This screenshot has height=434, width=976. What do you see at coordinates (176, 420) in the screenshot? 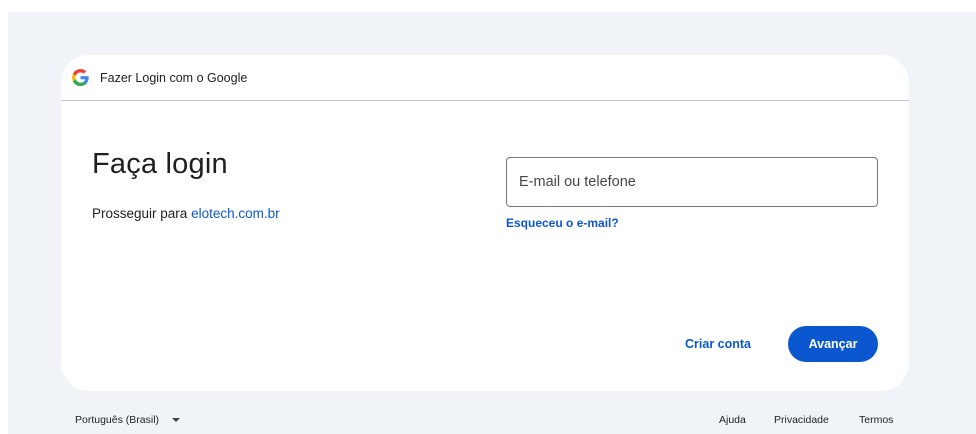
I see `caret-down-icon` at bounding box center [176, 420].